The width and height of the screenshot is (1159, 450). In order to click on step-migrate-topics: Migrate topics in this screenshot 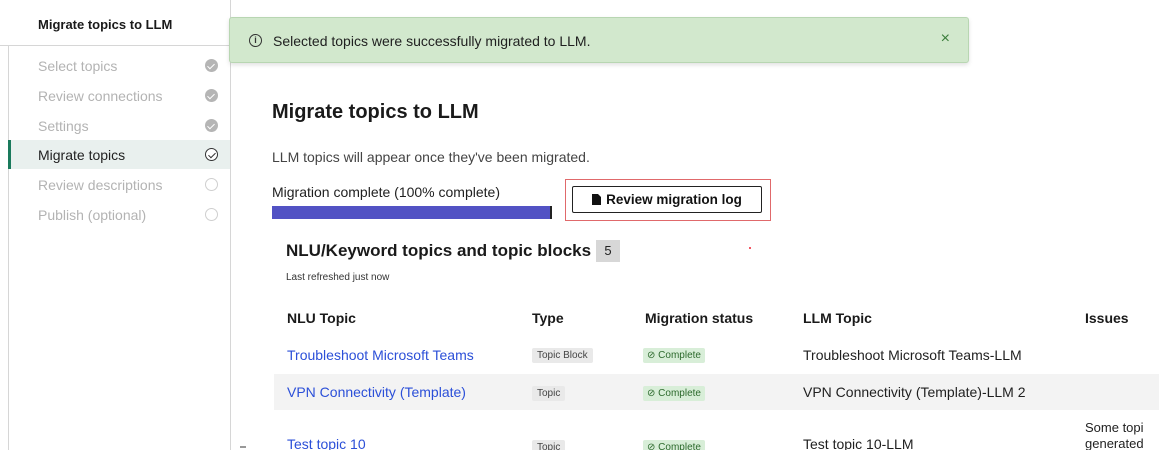, I will do `click(119, 154)`.